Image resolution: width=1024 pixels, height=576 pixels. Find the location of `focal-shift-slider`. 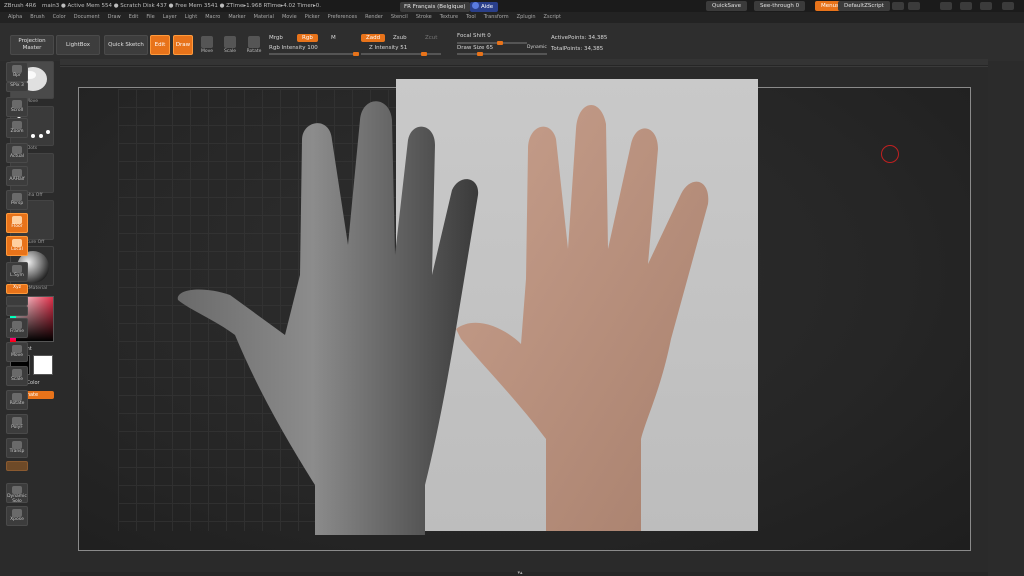

focal-shift-slider is located at coordinates (492, 43).